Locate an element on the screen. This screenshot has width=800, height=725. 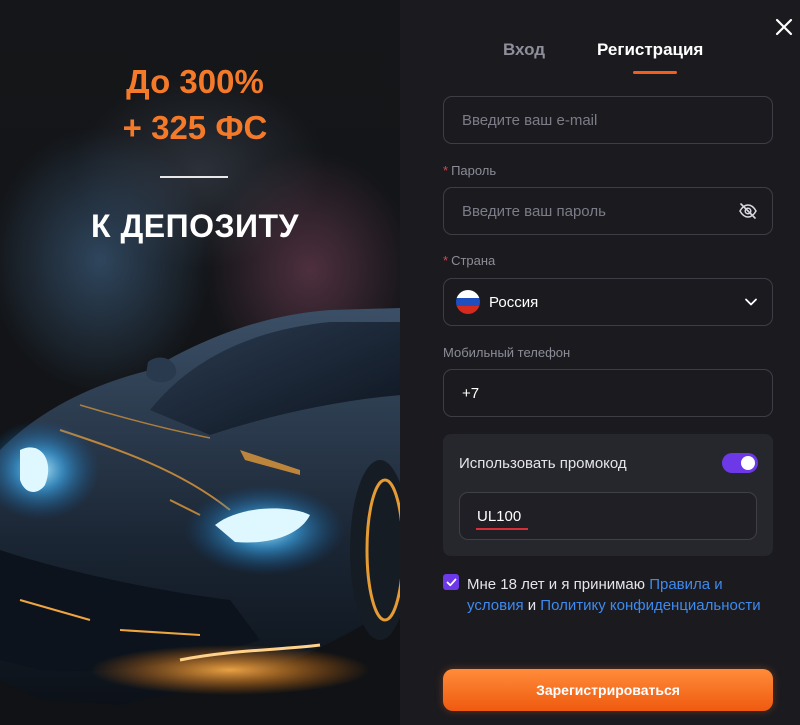
promo-divider is located at coordinates (194, 177).